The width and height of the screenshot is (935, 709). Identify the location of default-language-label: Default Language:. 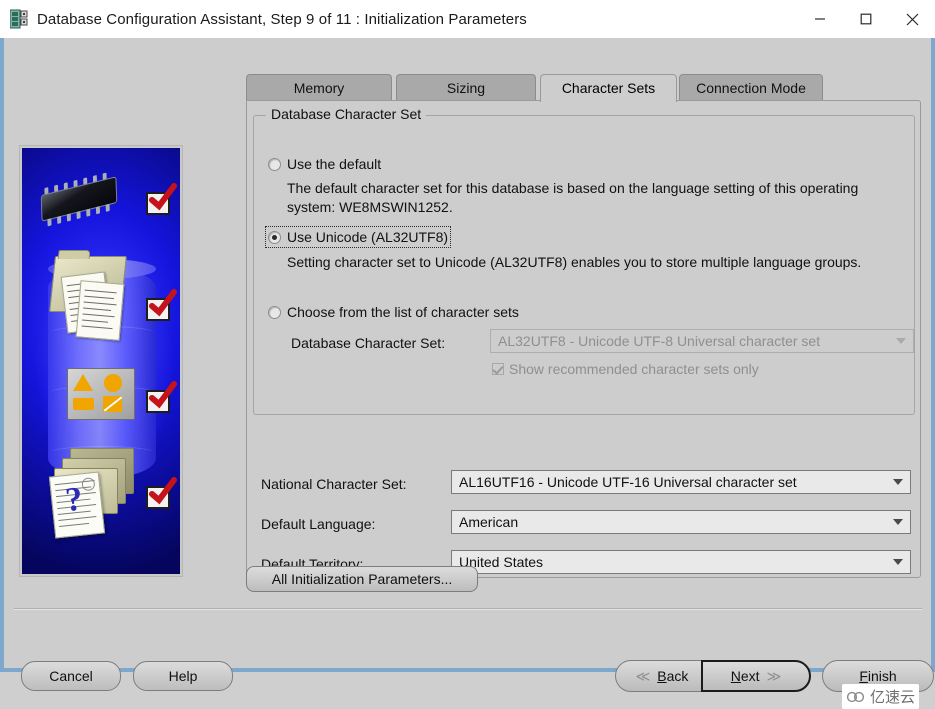
(318, 524).